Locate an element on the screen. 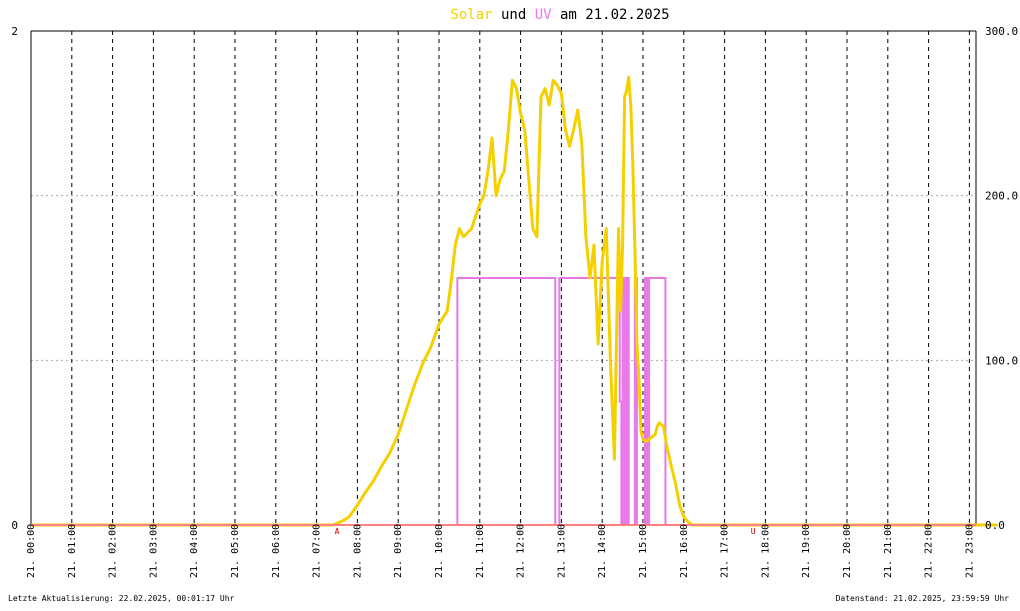  x-tick-label: 21. 13:00 is located at coordinates (561, 551).